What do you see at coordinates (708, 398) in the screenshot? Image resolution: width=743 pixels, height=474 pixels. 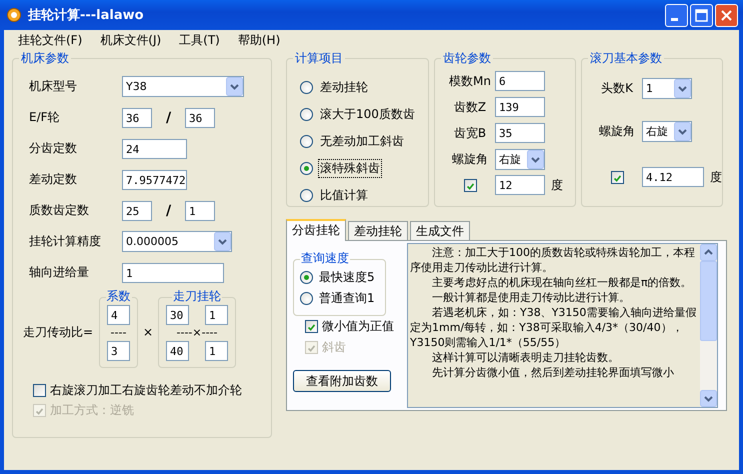 I see `scroll-down-icon` at bounding box center [708, 398].